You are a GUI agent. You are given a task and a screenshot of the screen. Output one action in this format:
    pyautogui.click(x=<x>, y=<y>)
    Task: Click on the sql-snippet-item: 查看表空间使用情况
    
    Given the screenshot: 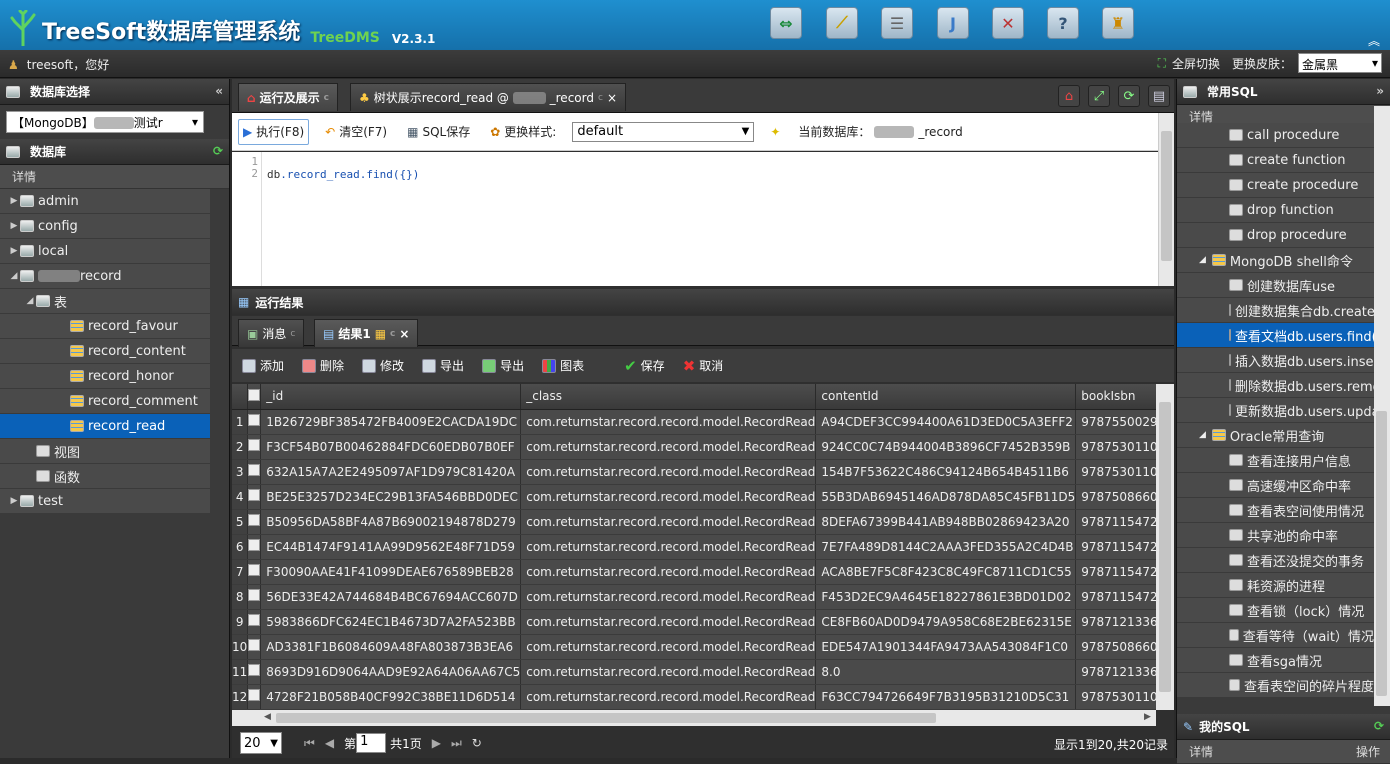 What is the action you would take?
    pyautogui.click(x=1275, y=510)
    